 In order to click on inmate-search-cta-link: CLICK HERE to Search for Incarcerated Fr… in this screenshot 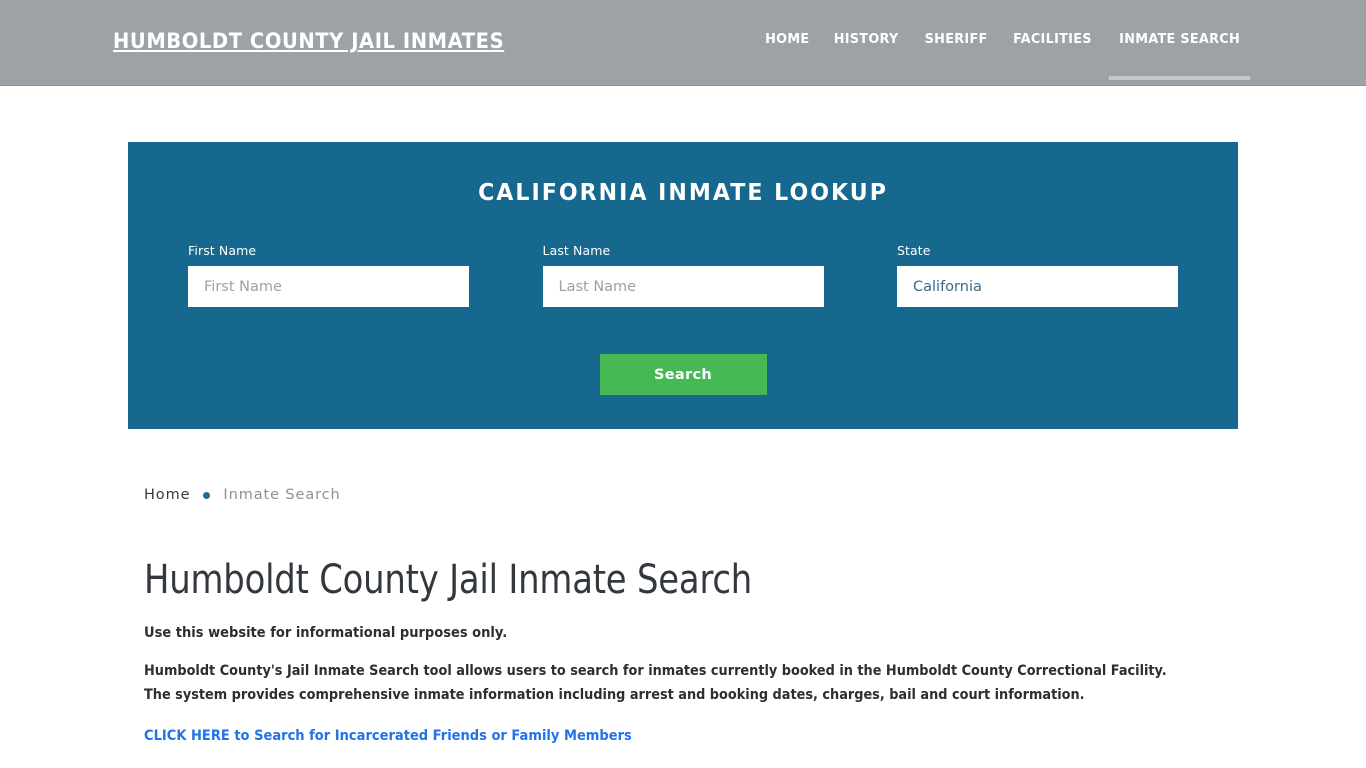, I will do `click(388, 736)`.